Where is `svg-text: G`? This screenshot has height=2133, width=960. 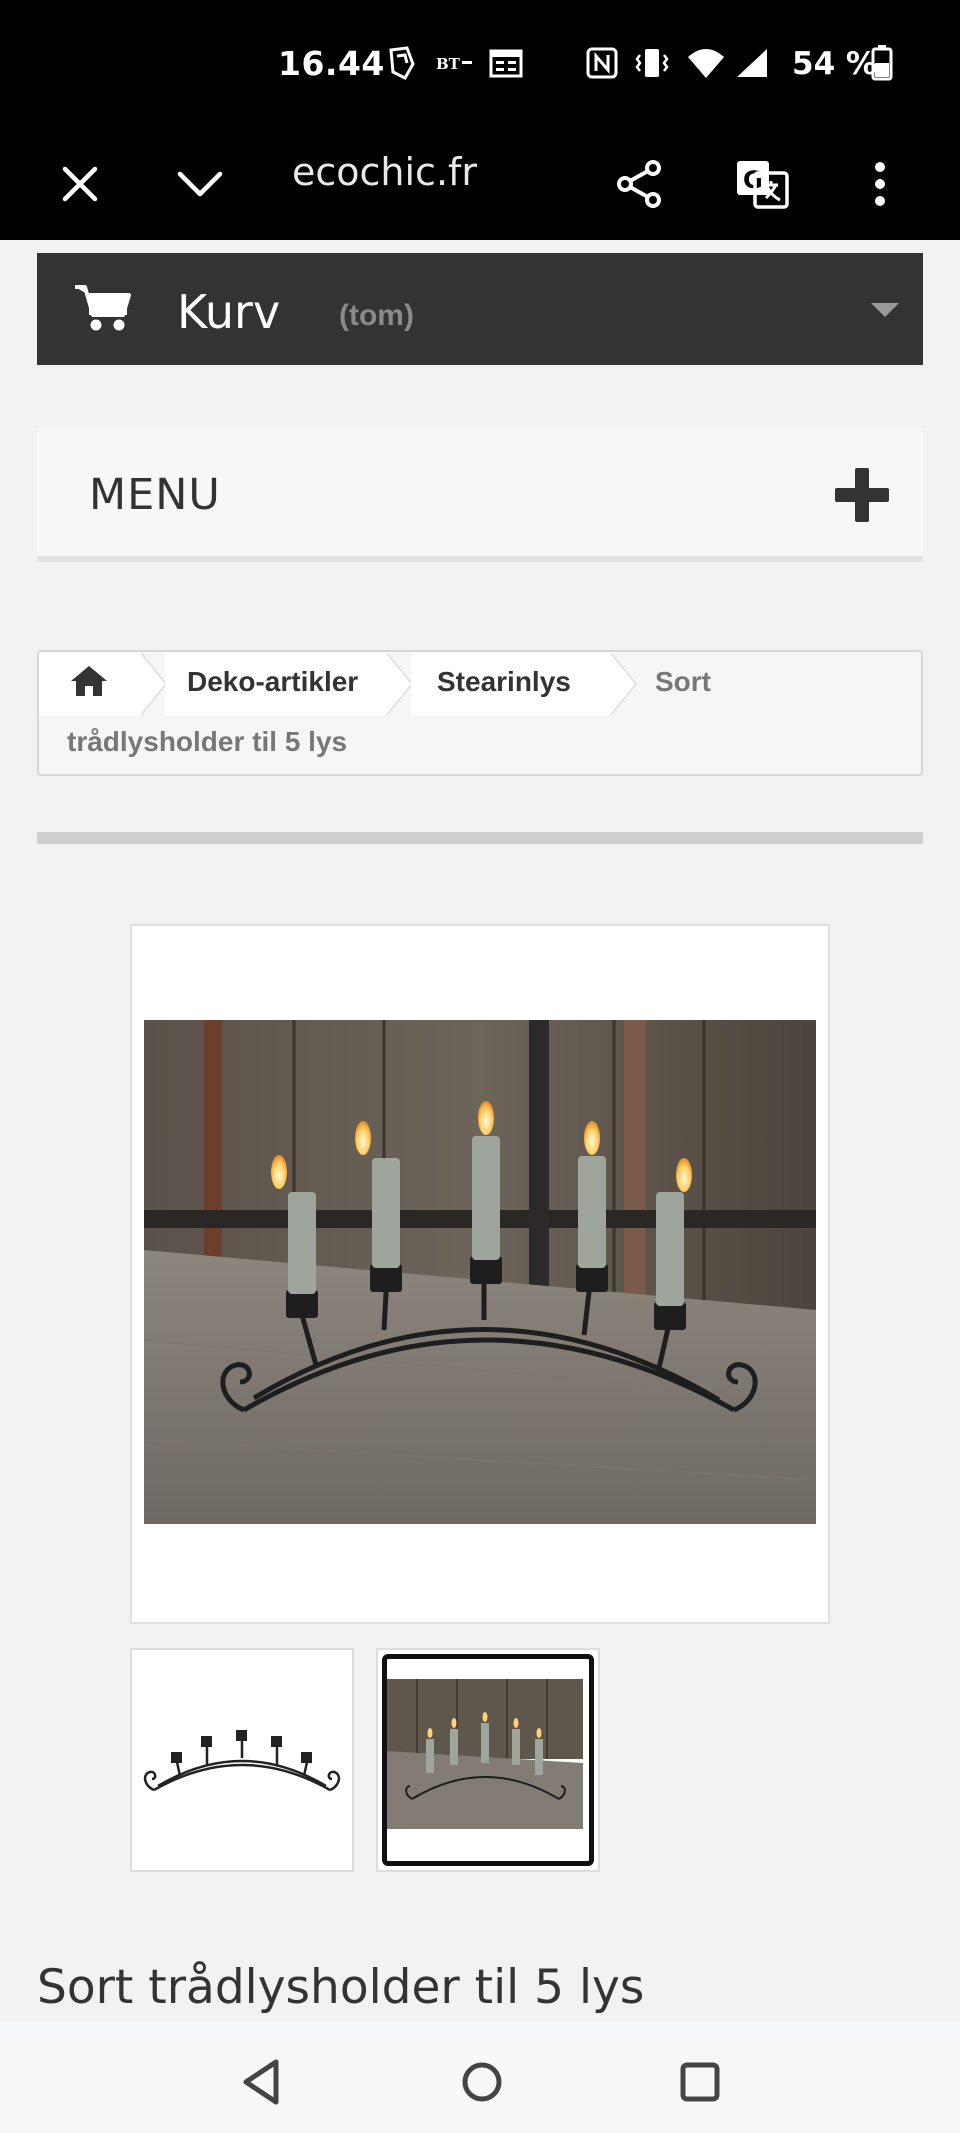 svg-text: G is located at coordinates (753, 180).